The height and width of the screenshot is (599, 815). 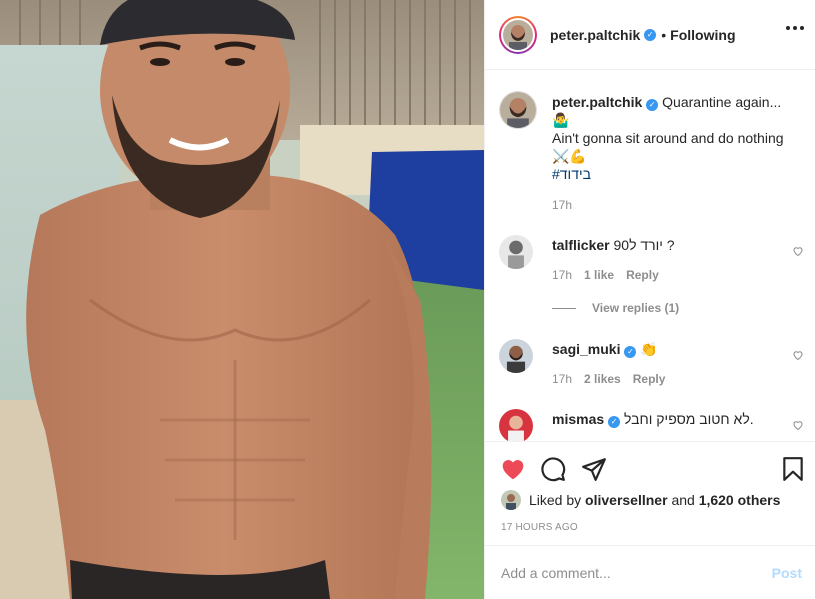 I want to click on liker-avatar-image, so click(x=511, y=500).